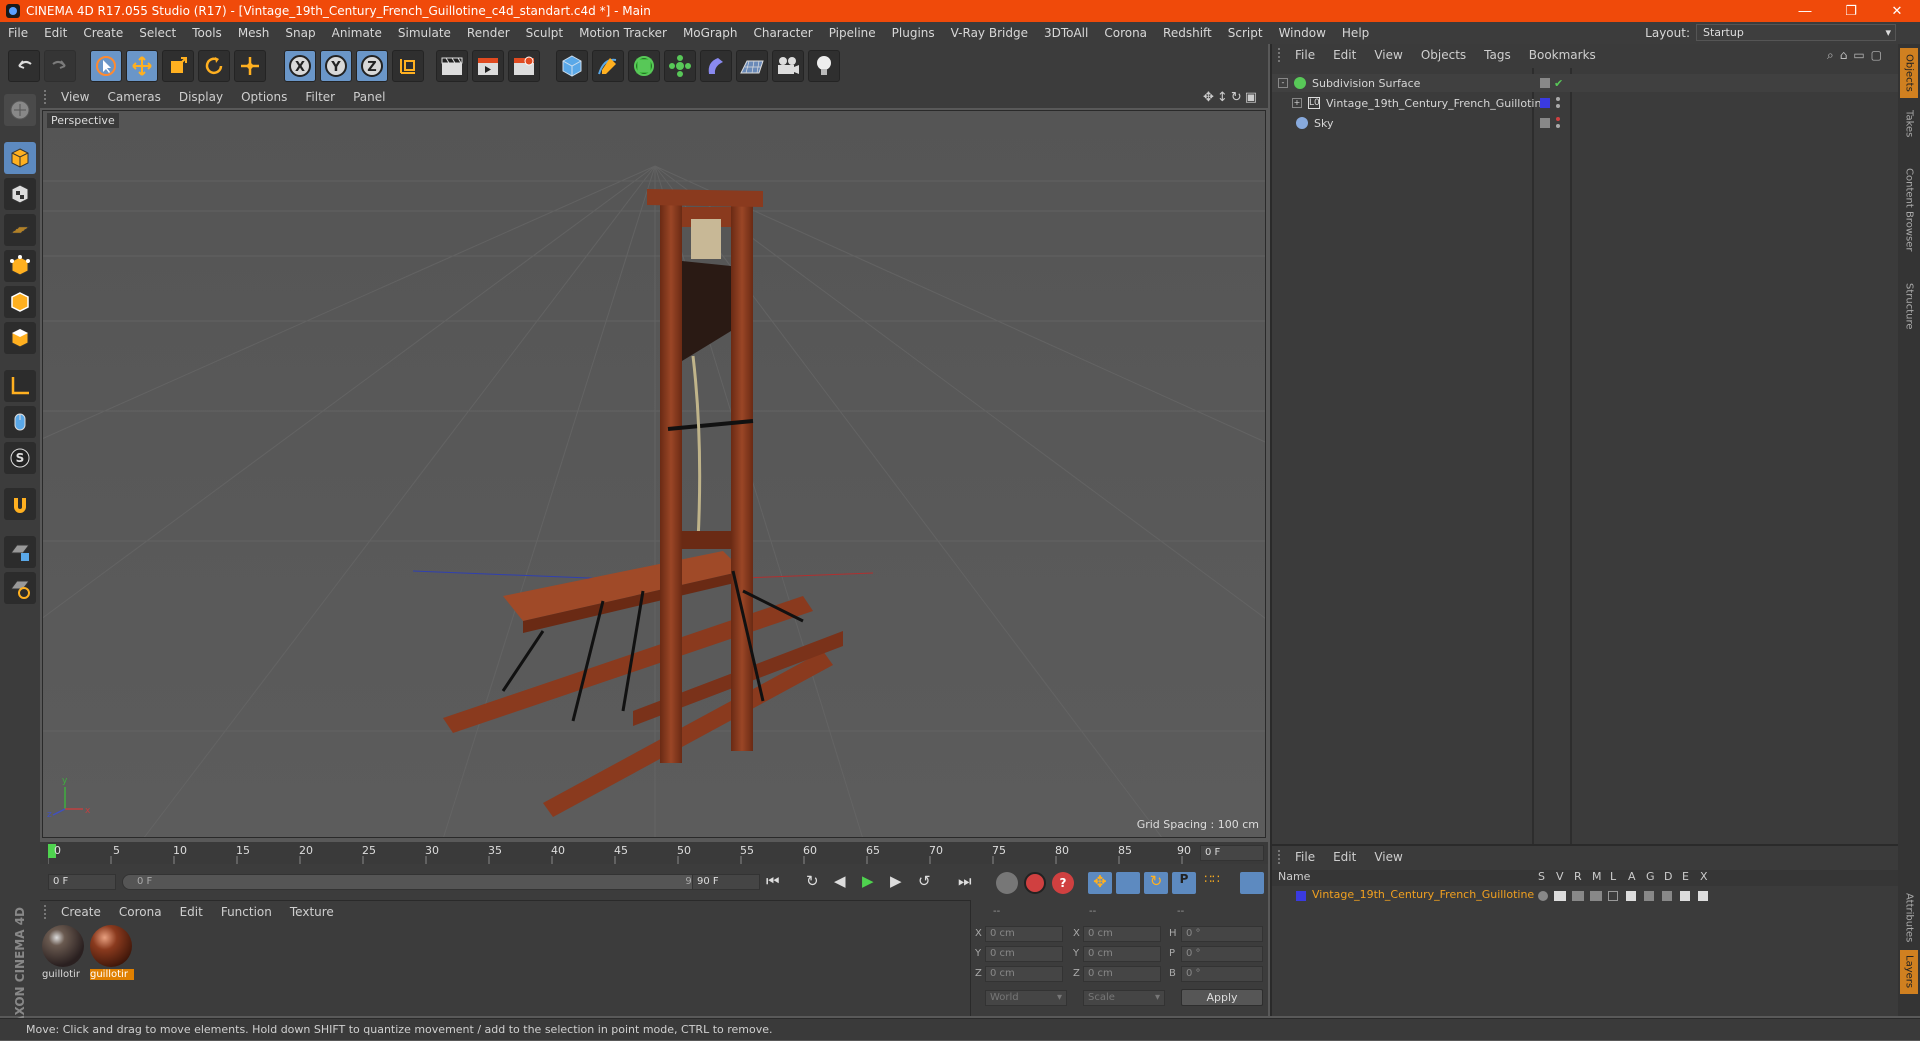  Describe the element at coordinates (1344, 55) in the screenshot. I see `object-menu-edit: Edit` at that location.